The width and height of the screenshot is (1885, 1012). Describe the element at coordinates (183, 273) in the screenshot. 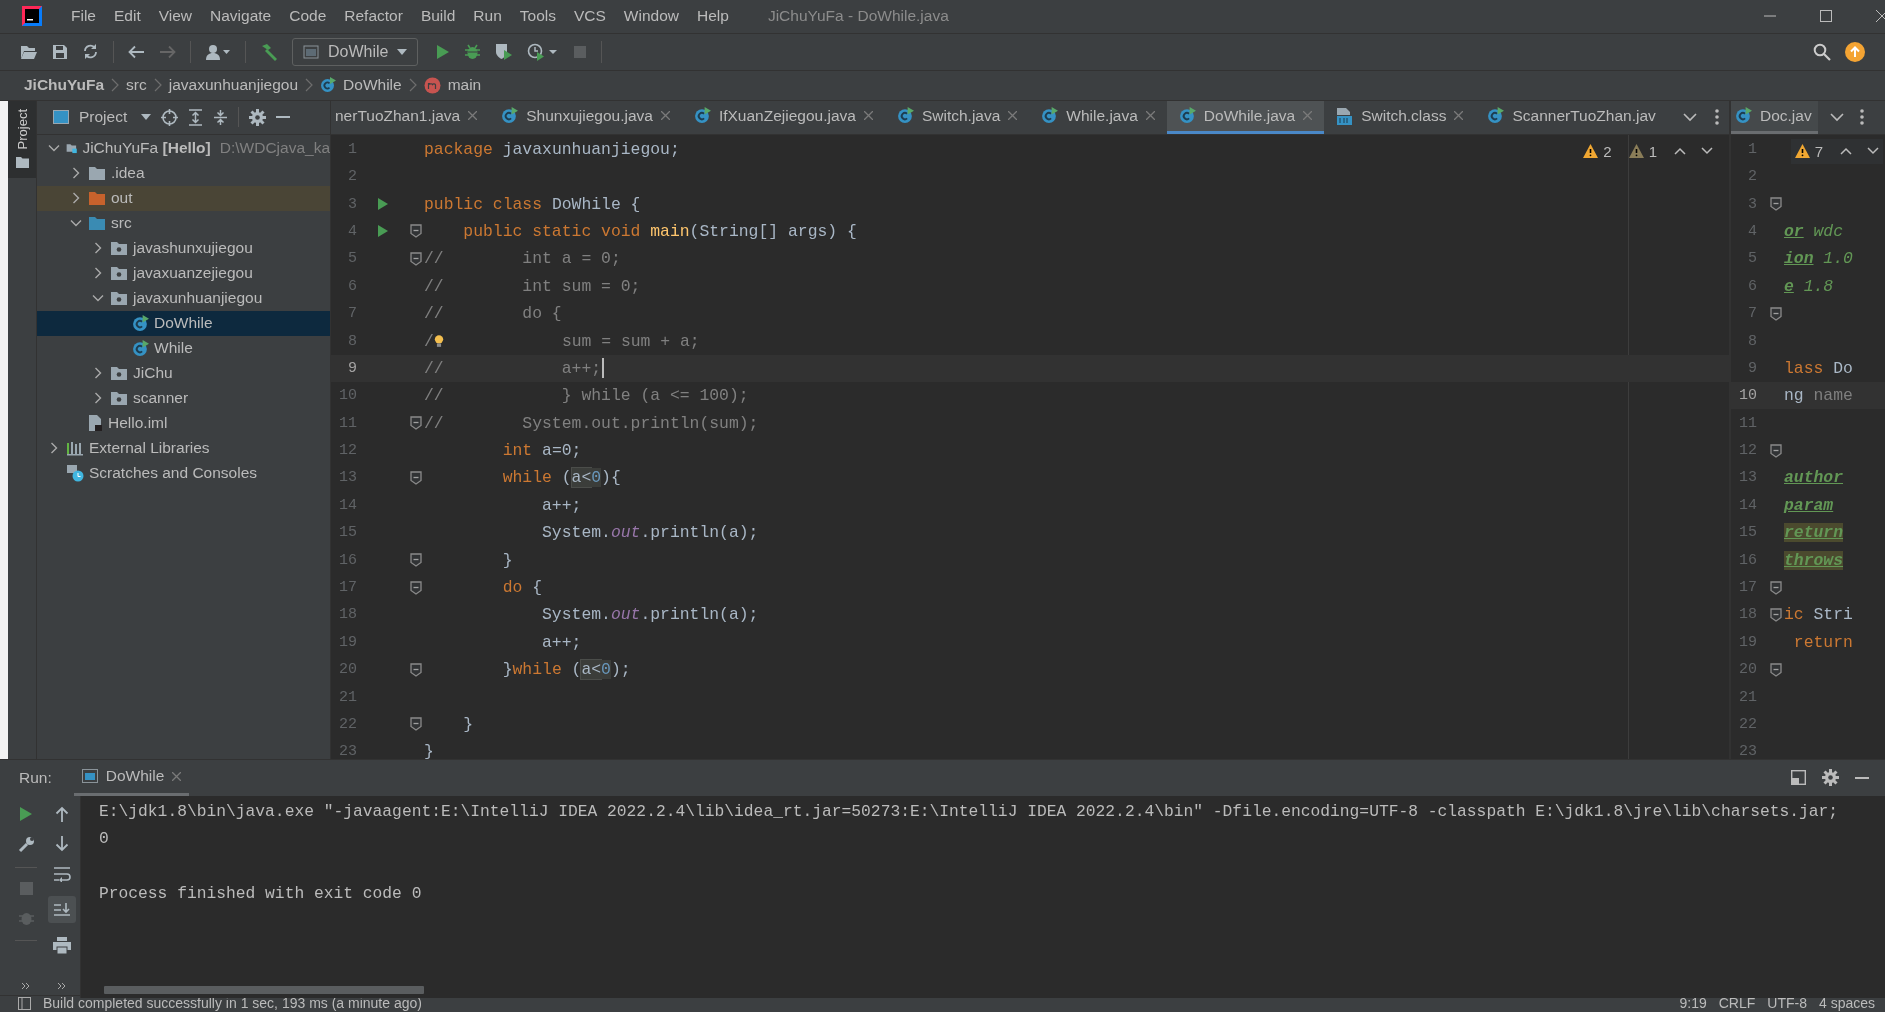

I see `tree-item: javaxuanzejiegou` at that location.